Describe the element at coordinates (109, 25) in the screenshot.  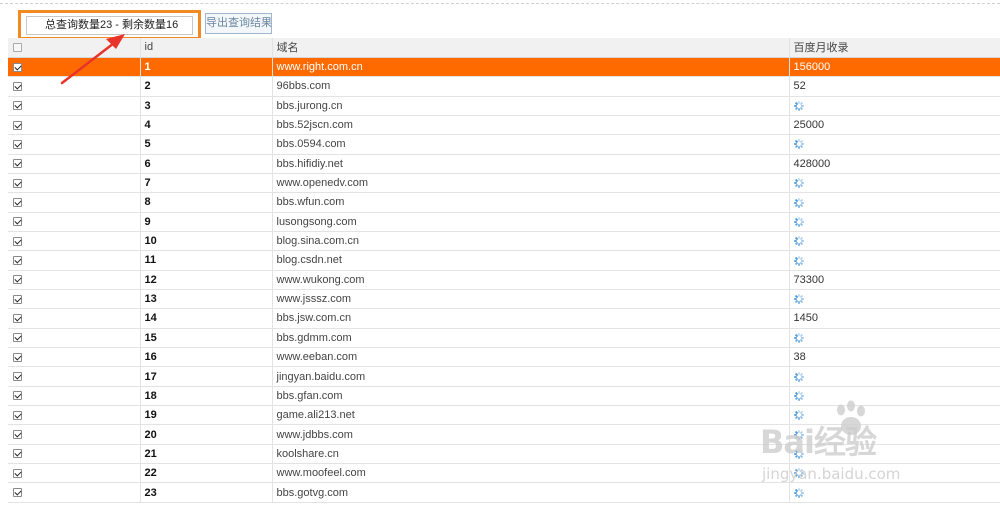
I see `query-count-status: 总查询数量23 - 剩余数量16` at that location.